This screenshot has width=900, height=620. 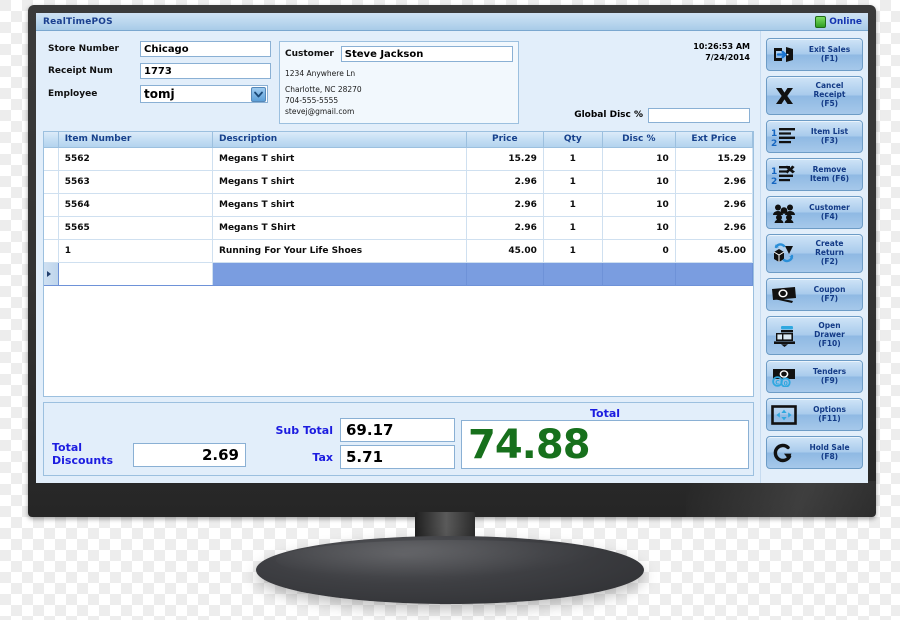 I want to click on item-list-button: 1 2 Item List (F3), so click(x=814, y=136).